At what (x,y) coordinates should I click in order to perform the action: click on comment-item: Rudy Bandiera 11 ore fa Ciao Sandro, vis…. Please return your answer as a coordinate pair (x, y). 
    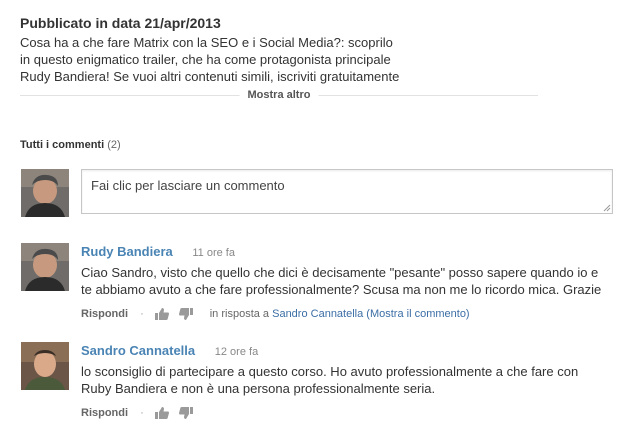
    Looking at the image, I should click on (351, 282).